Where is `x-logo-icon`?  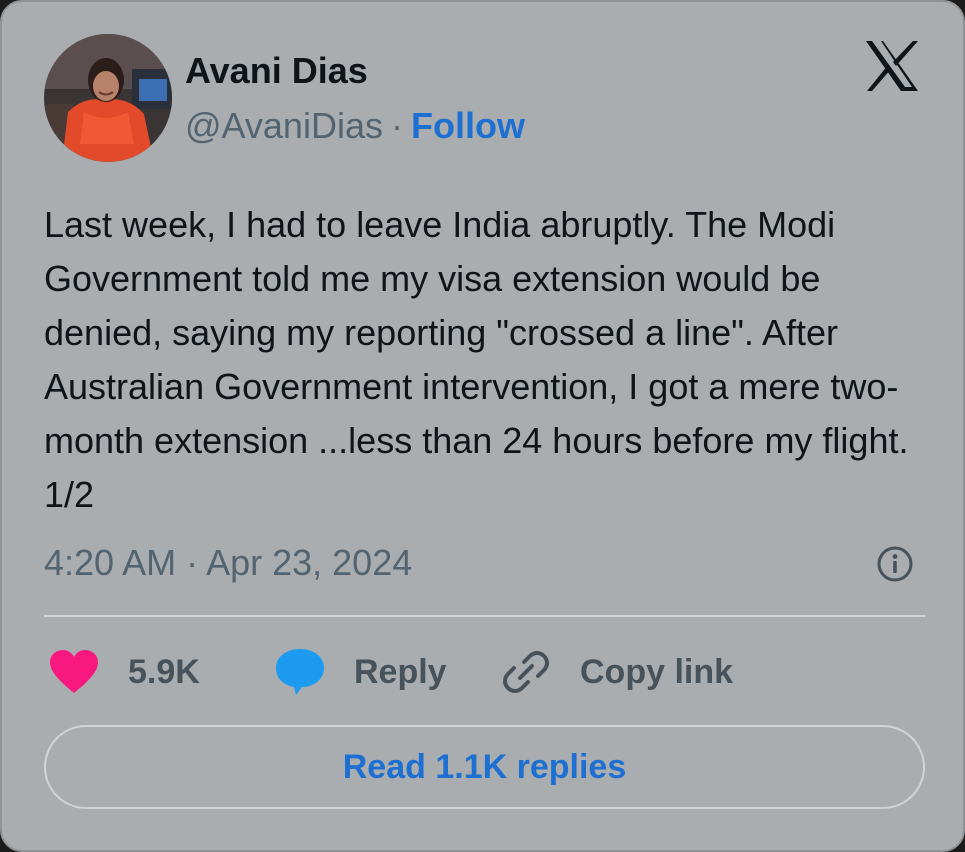 x-logo-icon is located at coordinates (892, 66).